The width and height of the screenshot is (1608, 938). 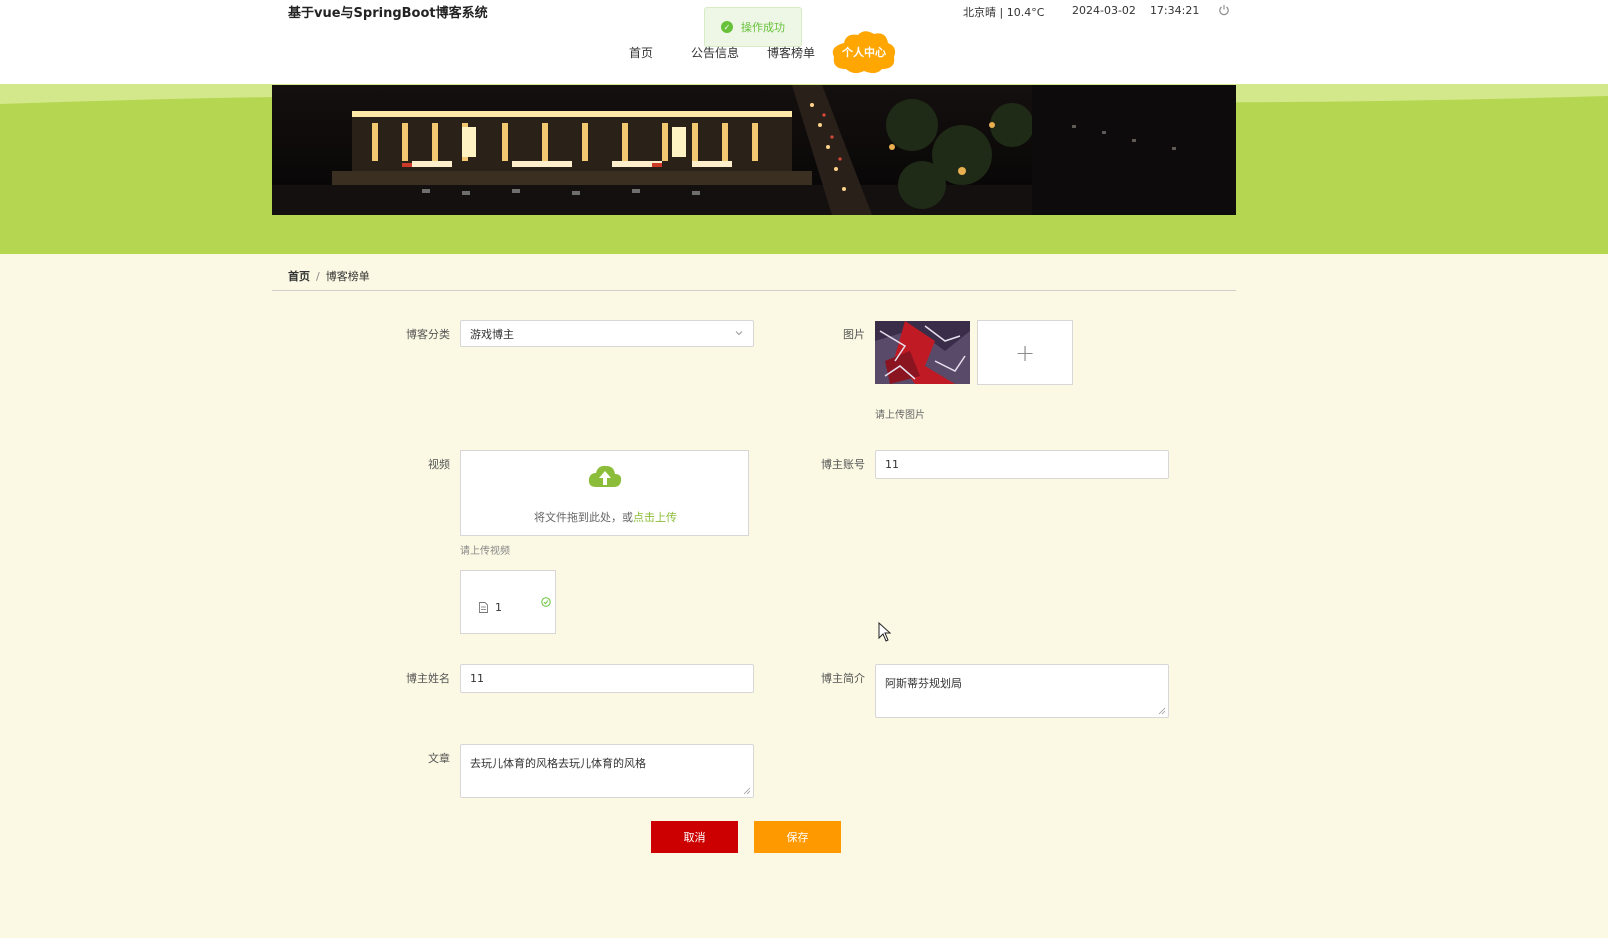 I want to click on uploaded-image-thumbnail, so click(x=922, y=352).